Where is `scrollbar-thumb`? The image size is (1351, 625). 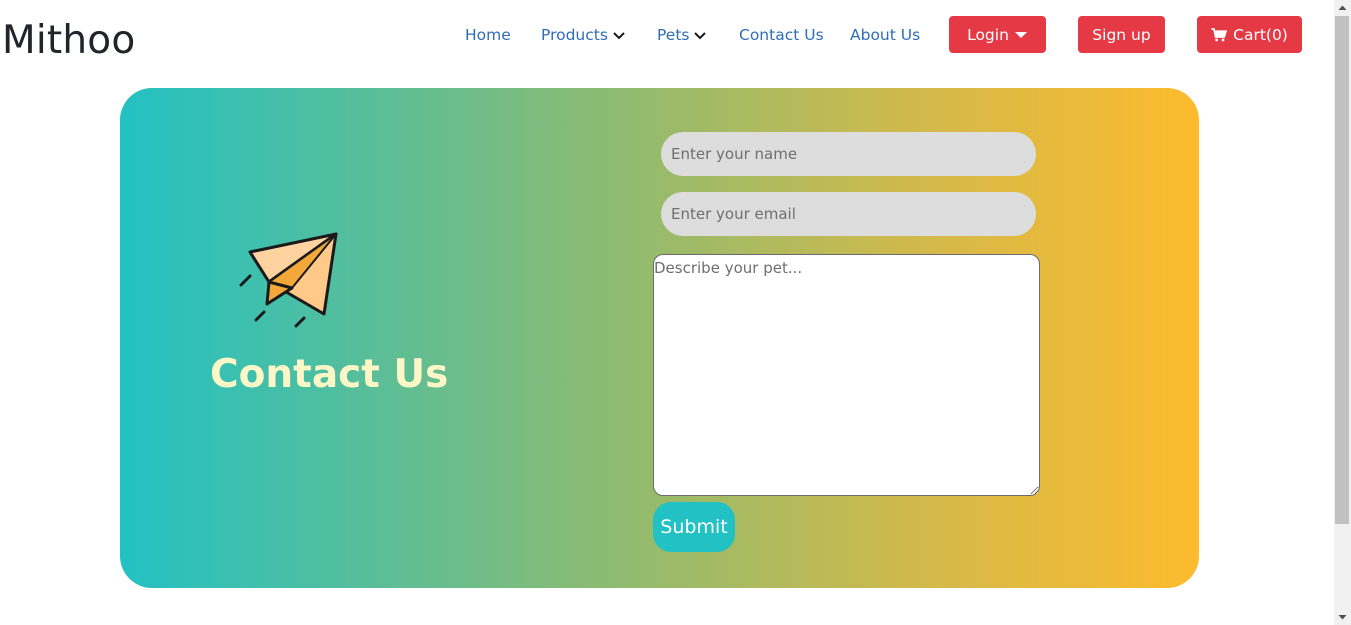 scrollbar-thumb is located at coordinates (1342, 270).